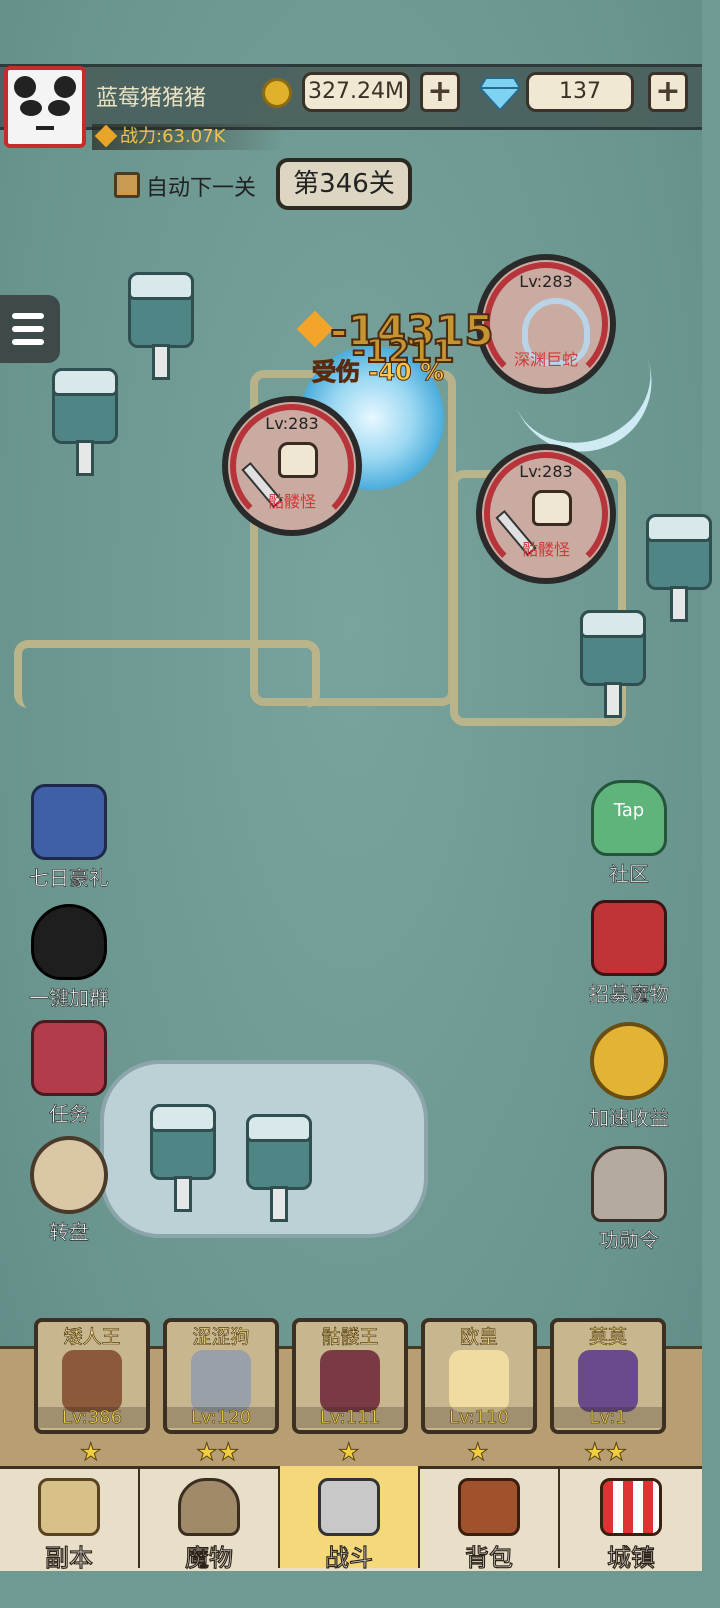  I want to click on stage-indicator: 第346关, so click(344, 184).